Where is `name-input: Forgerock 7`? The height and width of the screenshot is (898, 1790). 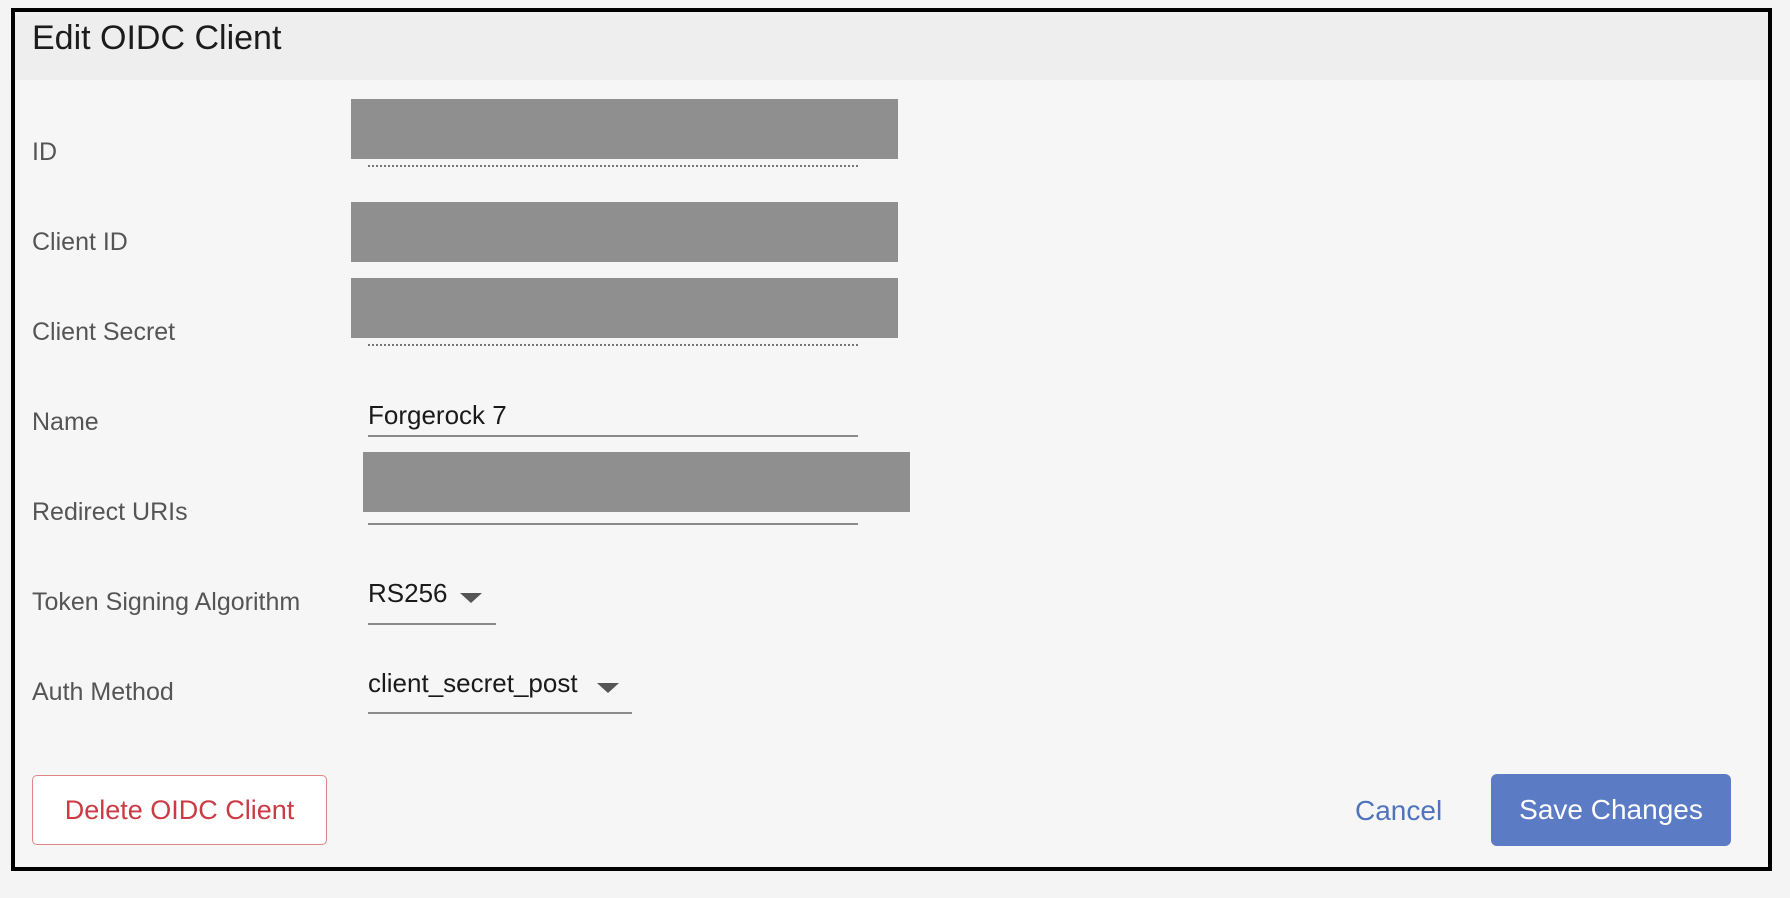
name-input: Forgerock 7 is located at coordinates (437, 415).